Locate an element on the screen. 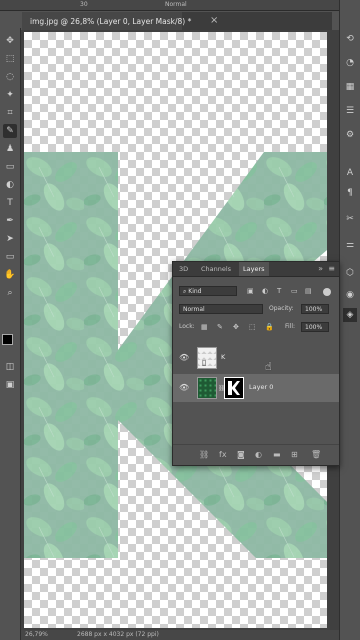 This screenshot has height=640, width=360. collapse-icon: » is located at coordinates (320, 268).